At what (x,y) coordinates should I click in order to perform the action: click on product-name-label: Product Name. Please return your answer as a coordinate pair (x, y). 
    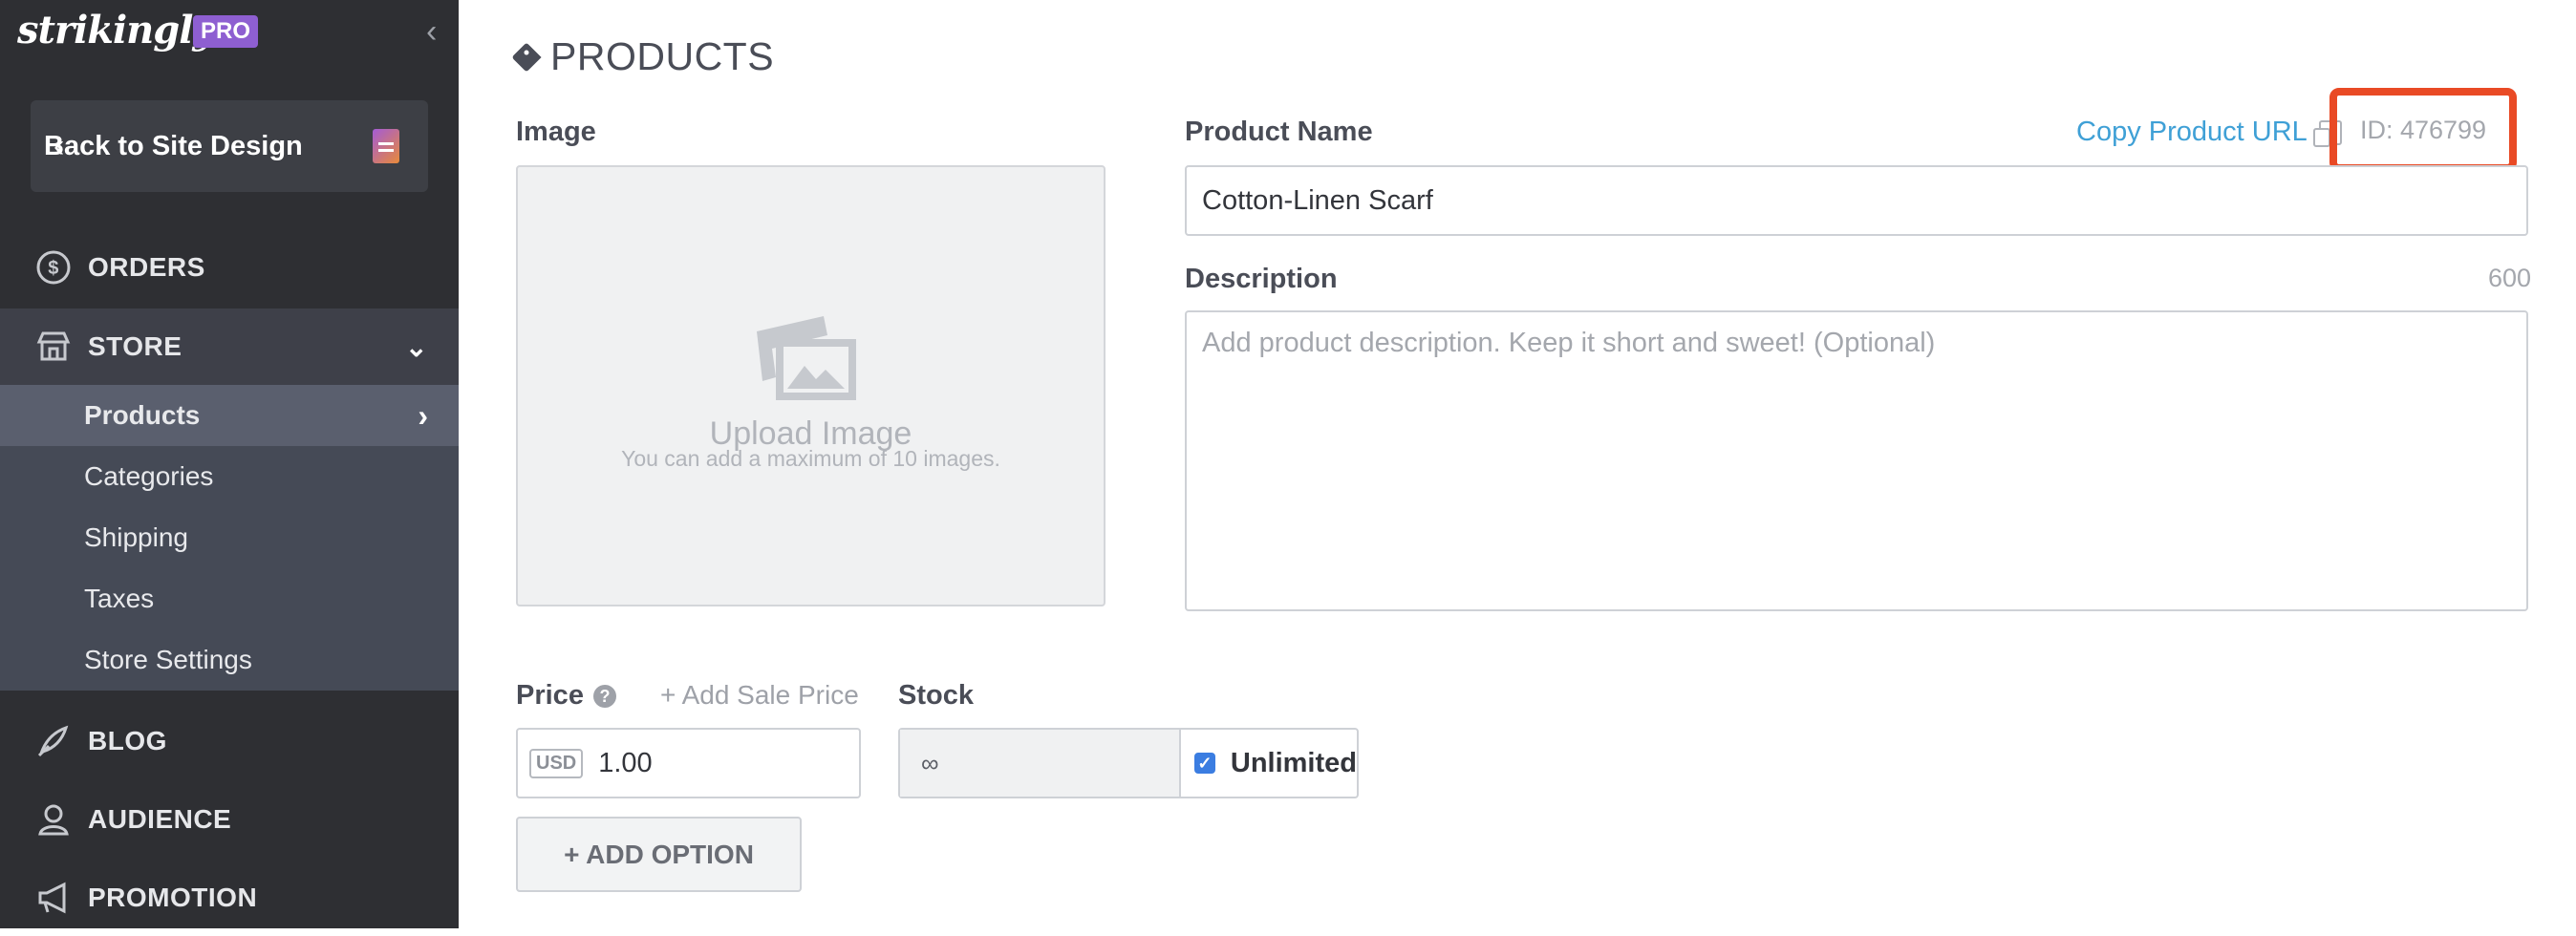
    Looking at the image, I should click on (1279, 132).